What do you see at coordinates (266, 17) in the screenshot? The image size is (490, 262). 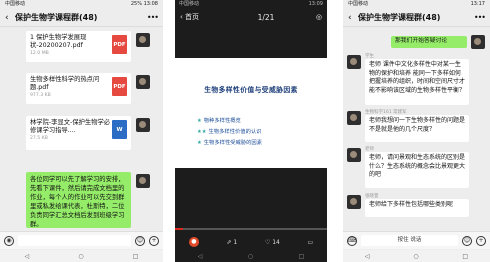 I see `page-indicator: 1/21` at bounding box center [266, 17].